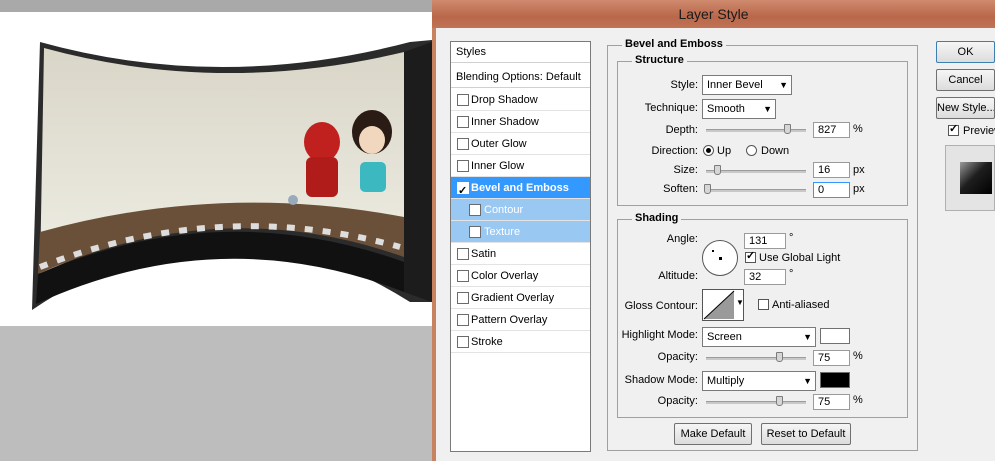 The image size is (995, 461). I want to click on direction-label: Direction:, so click(674, 151).